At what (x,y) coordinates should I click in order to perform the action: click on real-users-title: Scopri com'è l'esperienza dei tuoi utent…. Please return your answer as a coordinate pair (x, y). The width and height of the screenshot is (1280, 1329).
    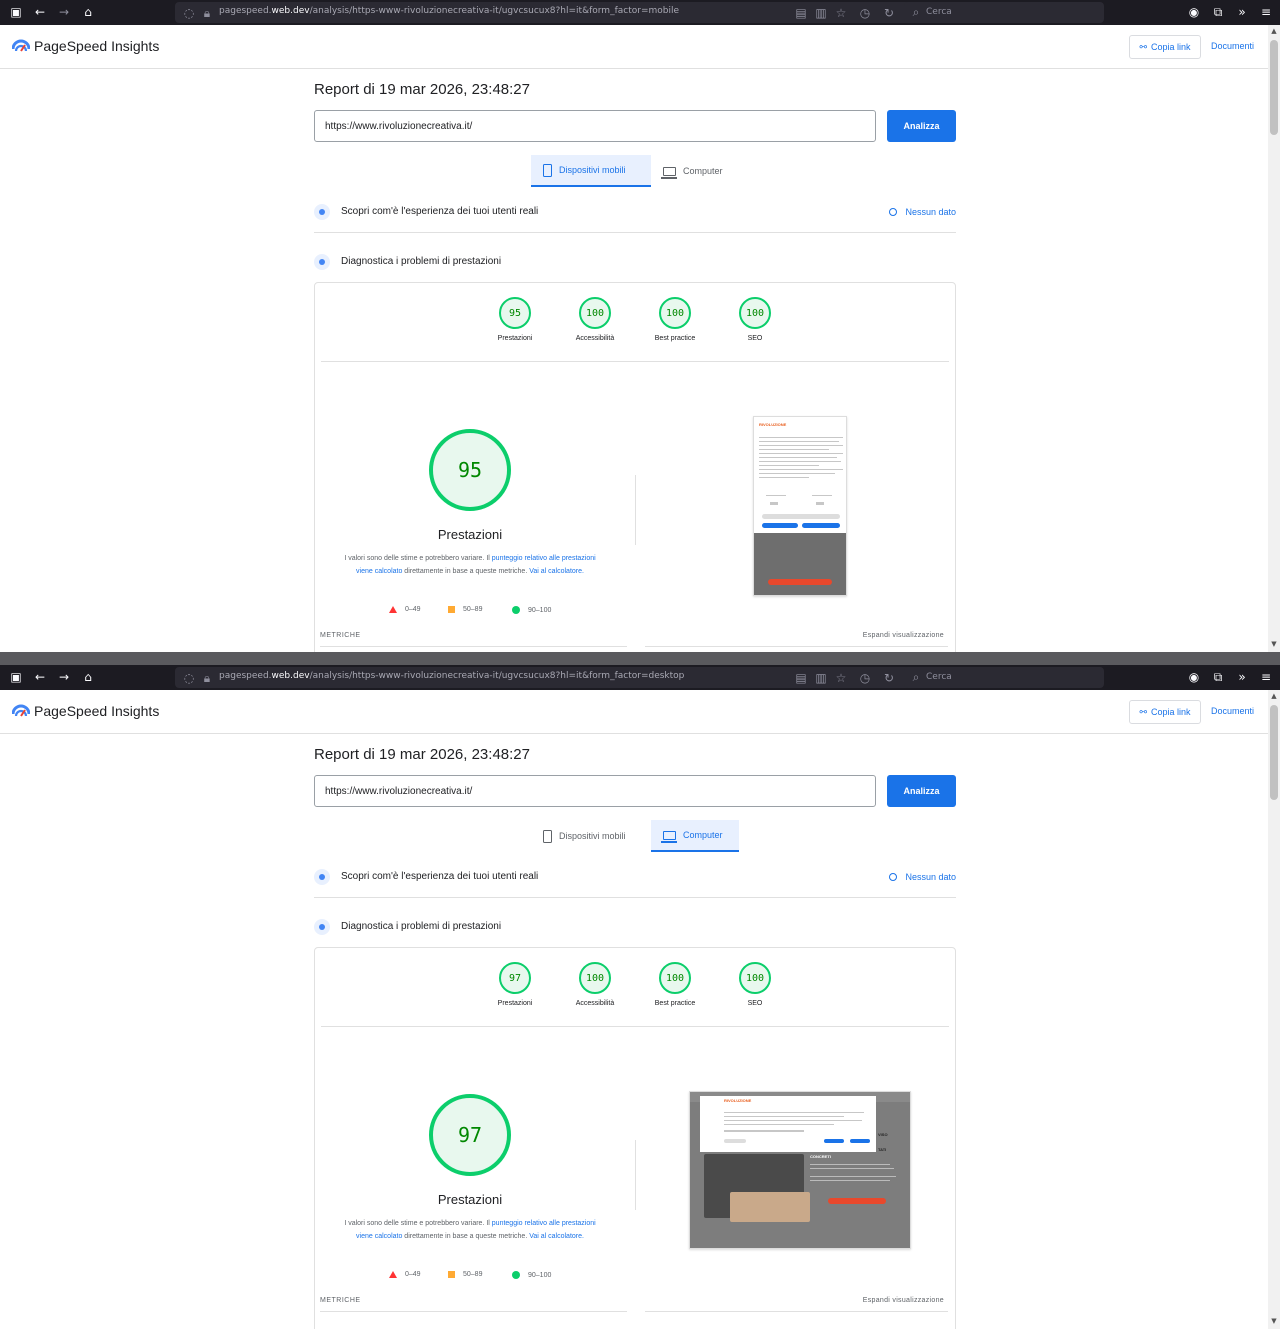
    Looking at the image, I should click on (440, 211).